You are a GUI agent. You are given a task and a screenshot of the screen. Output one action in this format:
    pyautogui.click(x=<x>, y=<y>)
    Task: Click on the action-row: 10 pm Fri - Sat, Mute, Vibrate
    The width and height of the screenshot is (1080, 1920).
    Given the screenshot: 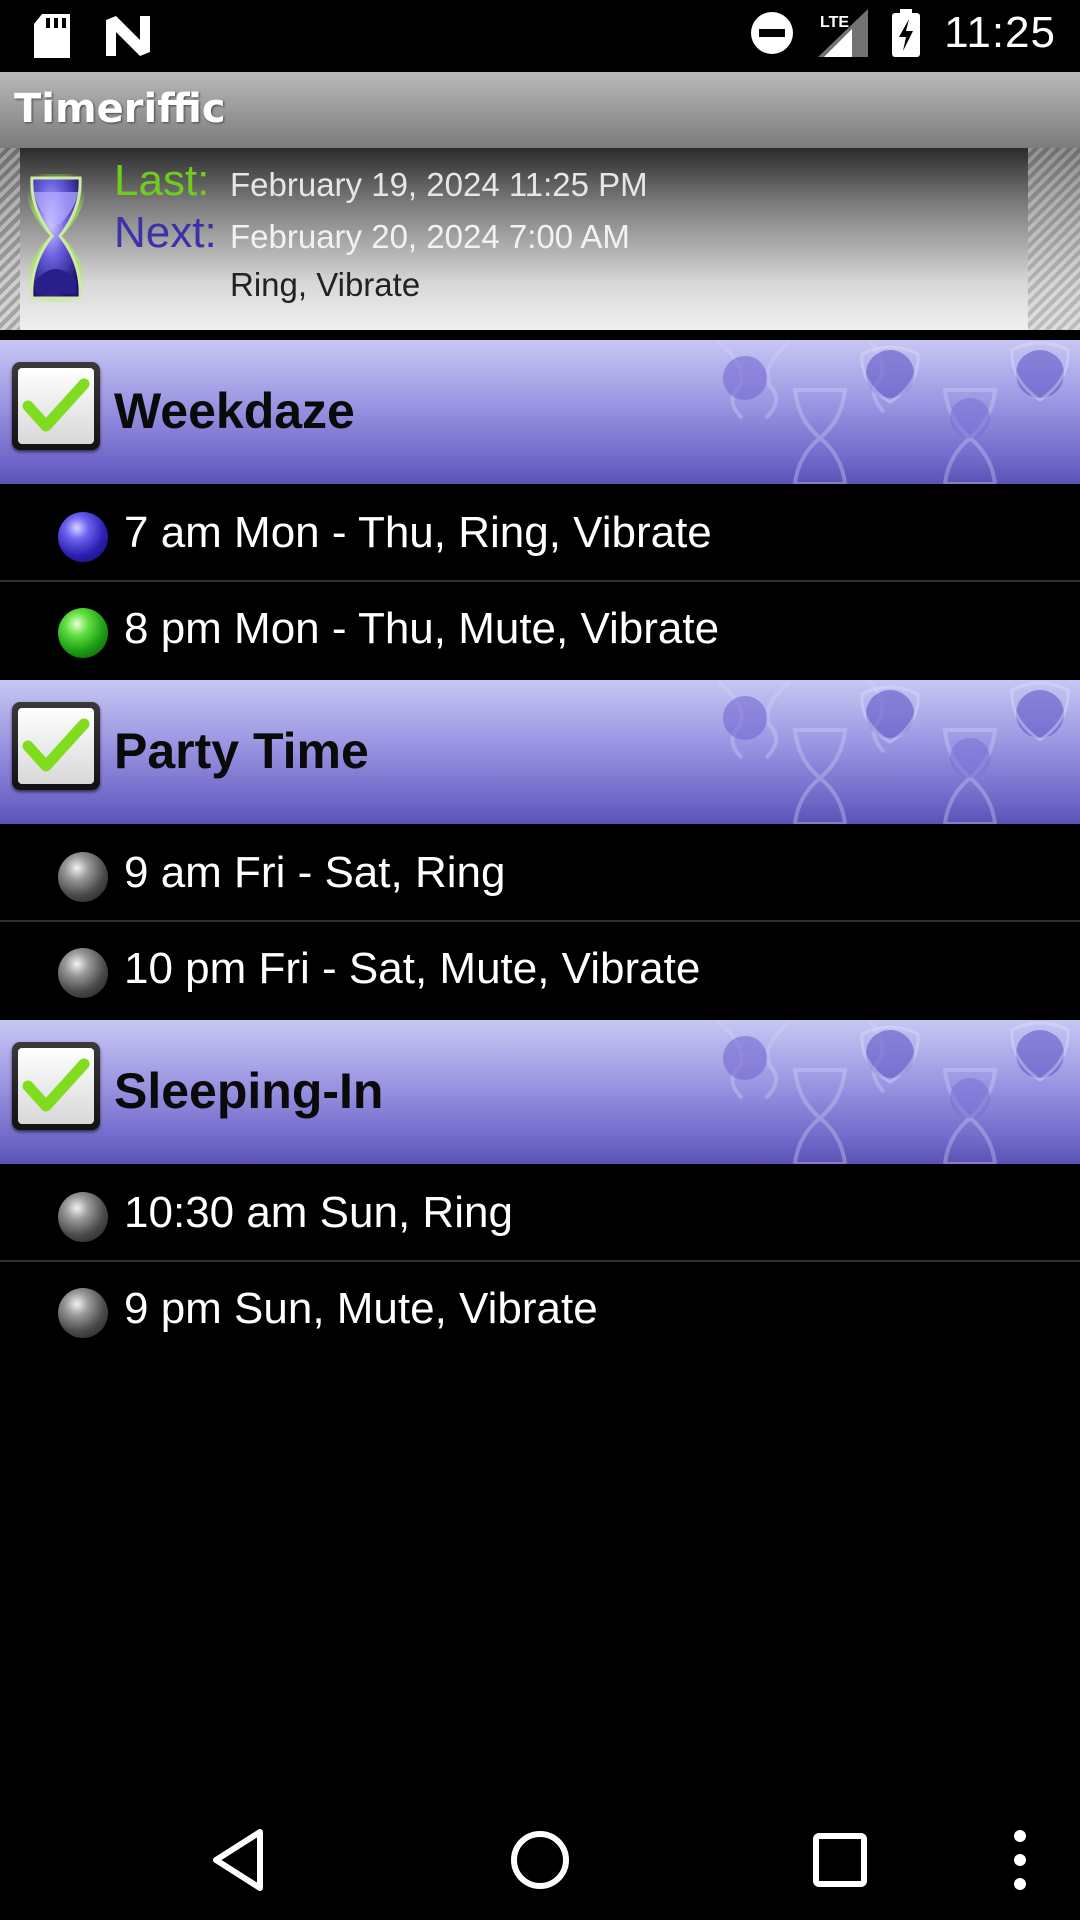 What is the action you would take?
    pyautogui.click(x=540, y=970)
    